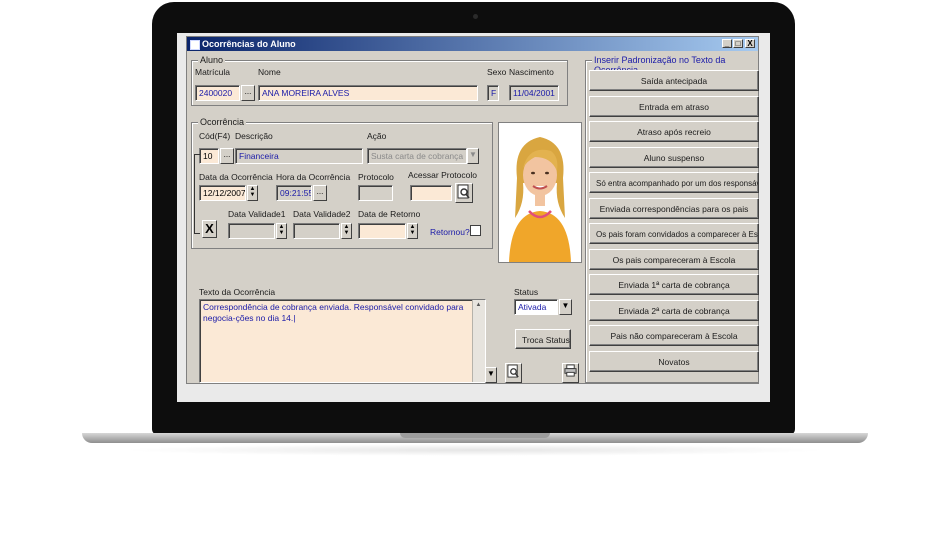 The image size is (931, 546). What do you see at coordinates (738, 43) in the screenshot?
I see `maximize-button: □` at bounding box center [738, 43].